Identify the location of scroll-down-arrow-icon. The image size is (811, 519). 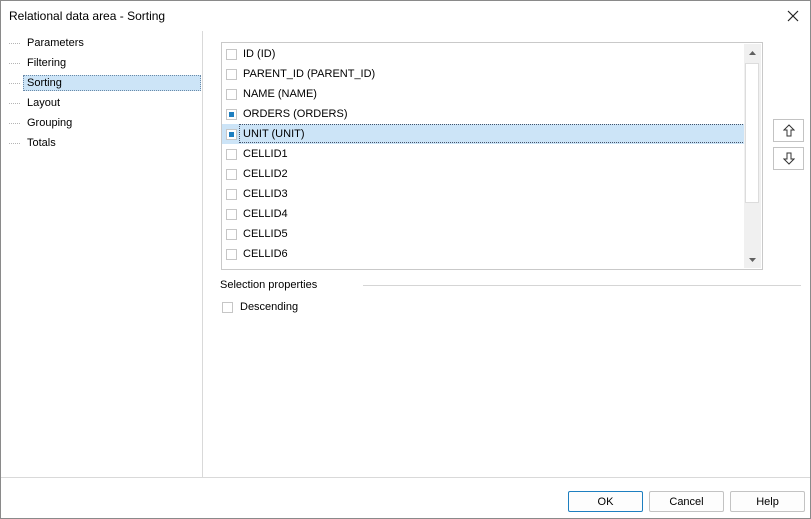
(752, 259).